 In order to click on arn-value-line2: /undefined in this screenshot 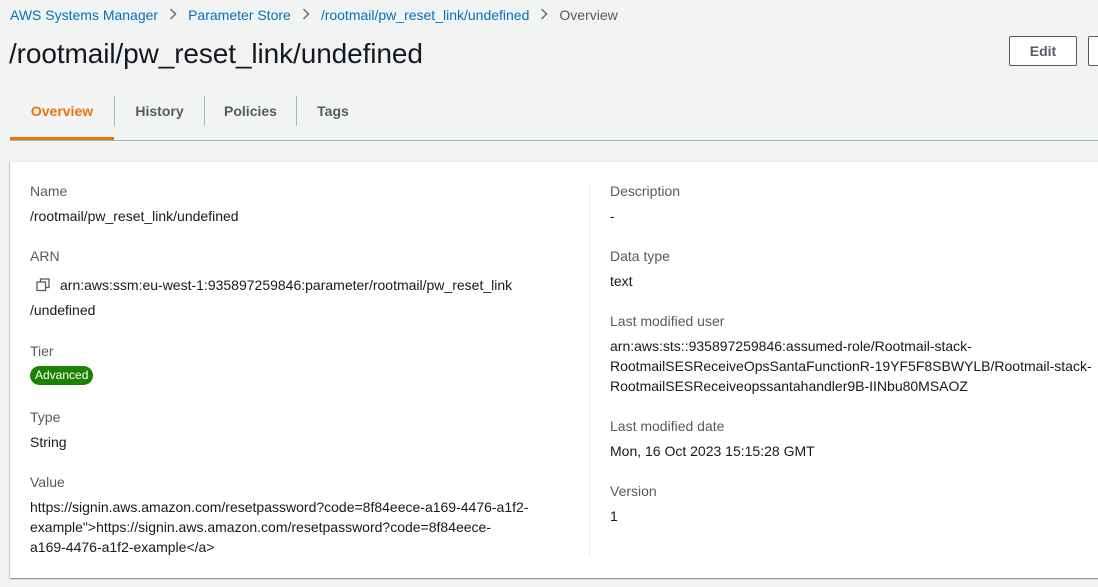, I will do `click(63, 310)`.